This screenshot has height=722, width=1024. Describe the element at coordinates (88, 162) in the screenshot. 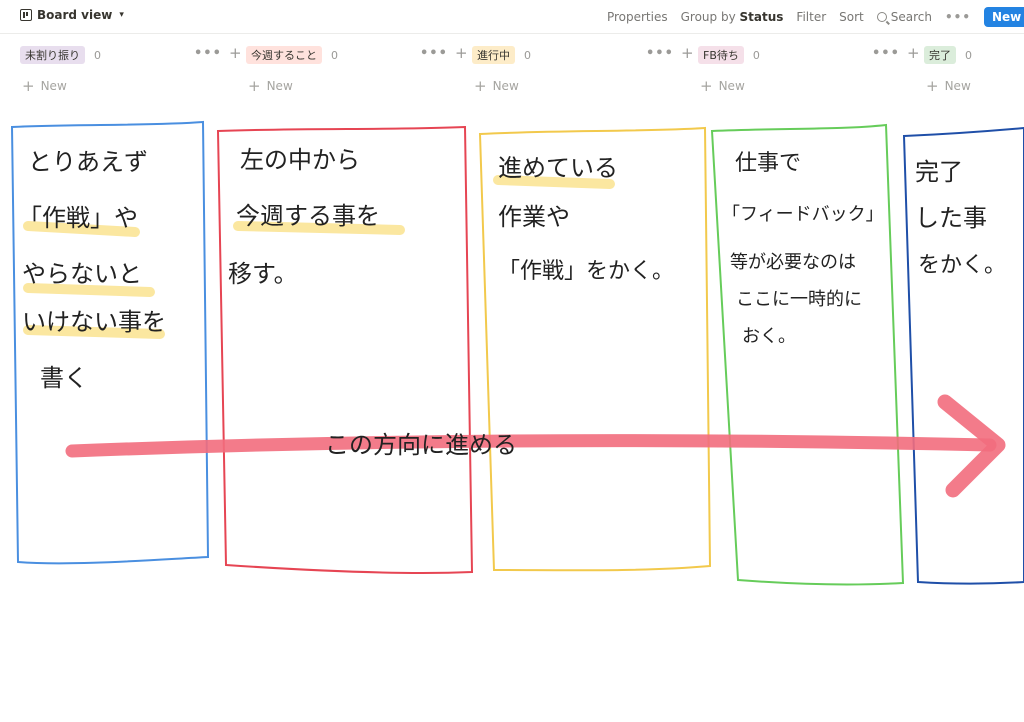

I see `note-line: とりあえず` at that location.